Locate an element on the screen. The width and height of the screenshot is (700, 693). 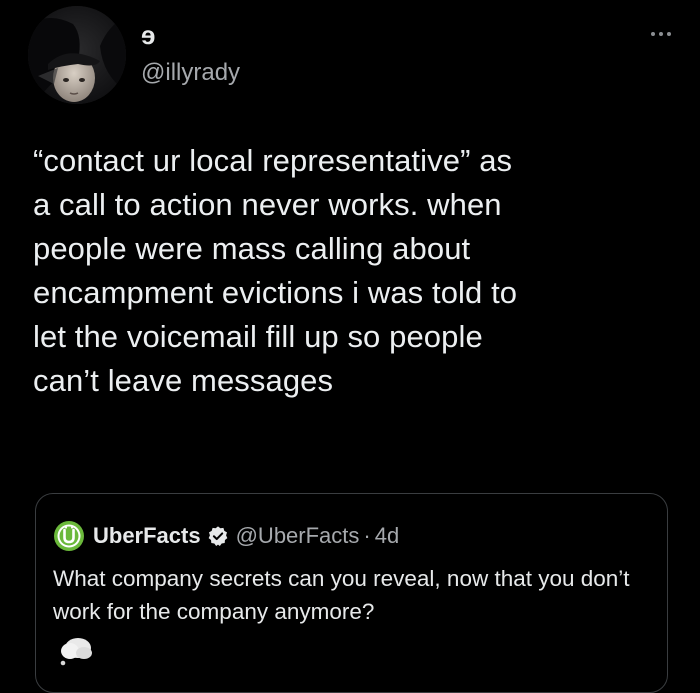
quoted-display-name: UberFacts is located at coordinates (147, 536).